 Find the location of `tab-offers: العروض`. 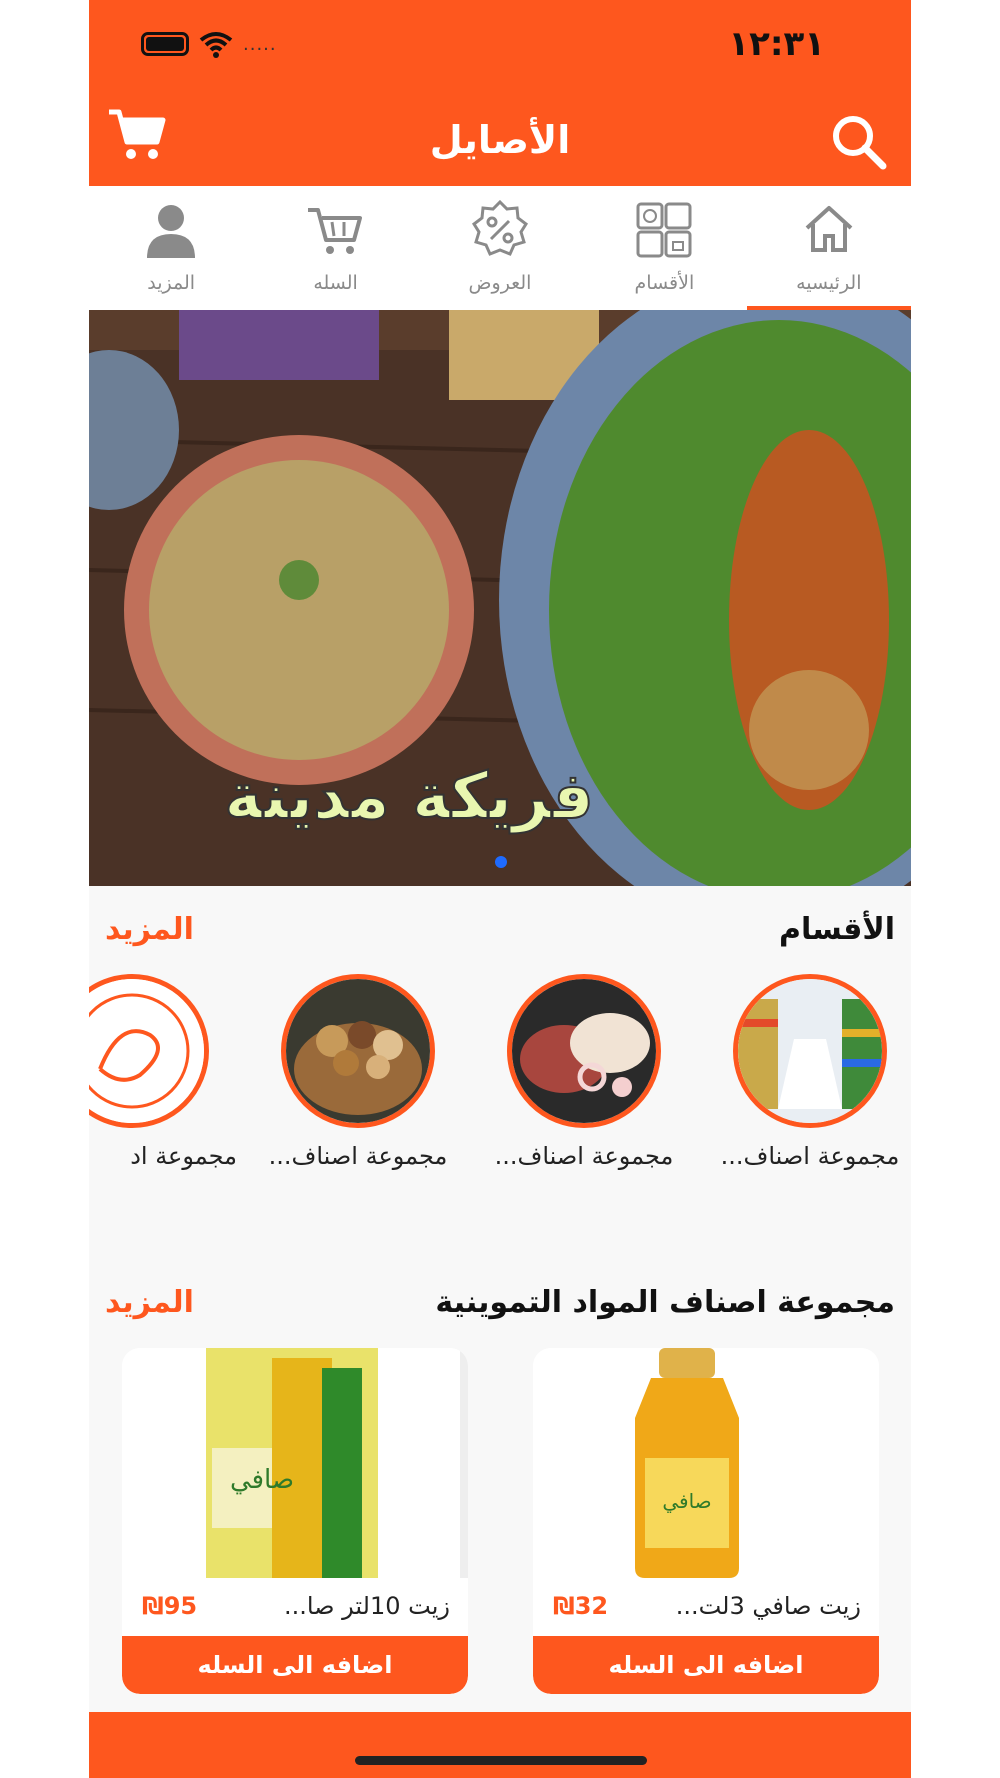

tab-offers: العروض is located at coordinates (500, 248).